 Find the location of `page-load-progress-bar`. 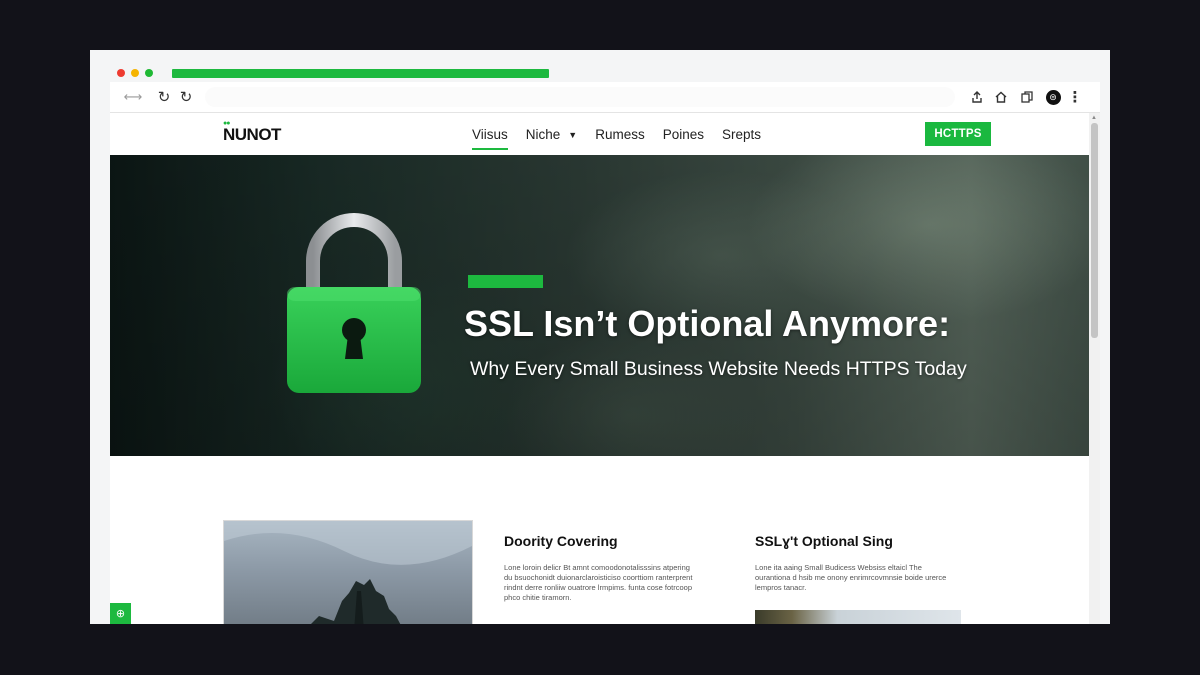

page-load-progress-bar is located at coordinates (360, 73).